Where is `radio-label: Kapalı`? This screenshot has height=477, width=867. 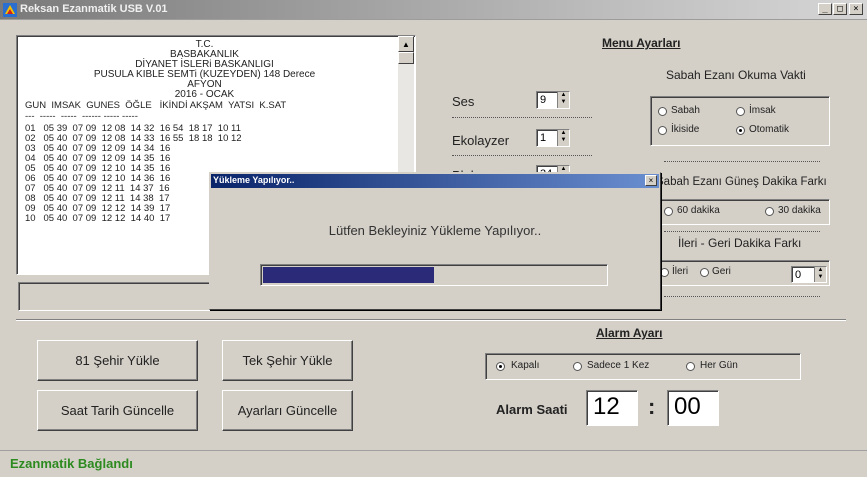
radio-label: Kapalı is located at coordinates (525, 365).